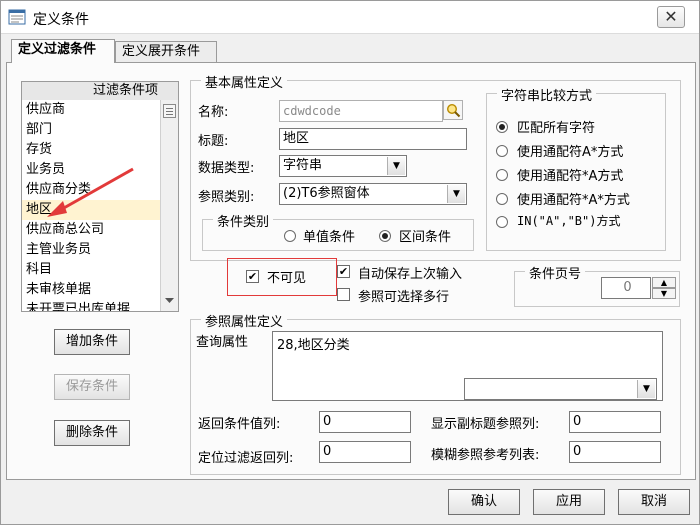 This screenshot has height=525, width=700. Describe the element at coordinates (484, 502) in the screenshot. I see `ok-button: 确认` at that location.